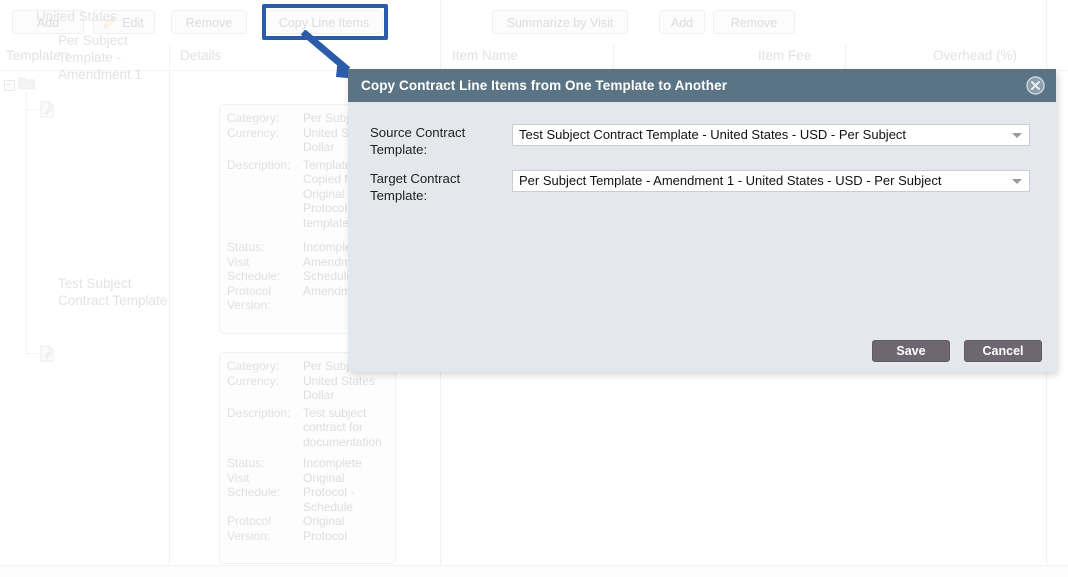  What do you see at coordinates (754, 22) in the screenshot?
I see `remove-item-button: Remove` at bounding box center [754, 22].